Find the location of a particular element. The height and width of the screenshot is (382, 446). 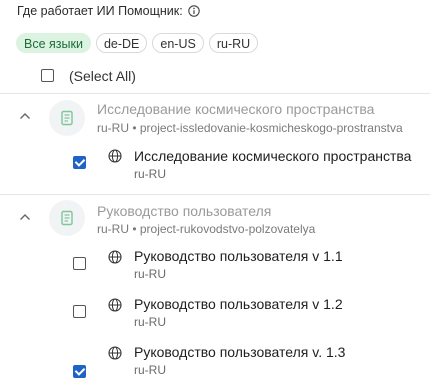

project-subtitle: ru-RU • project-rukovodstvo-polzovatelya is located at coordinates (206, 229).